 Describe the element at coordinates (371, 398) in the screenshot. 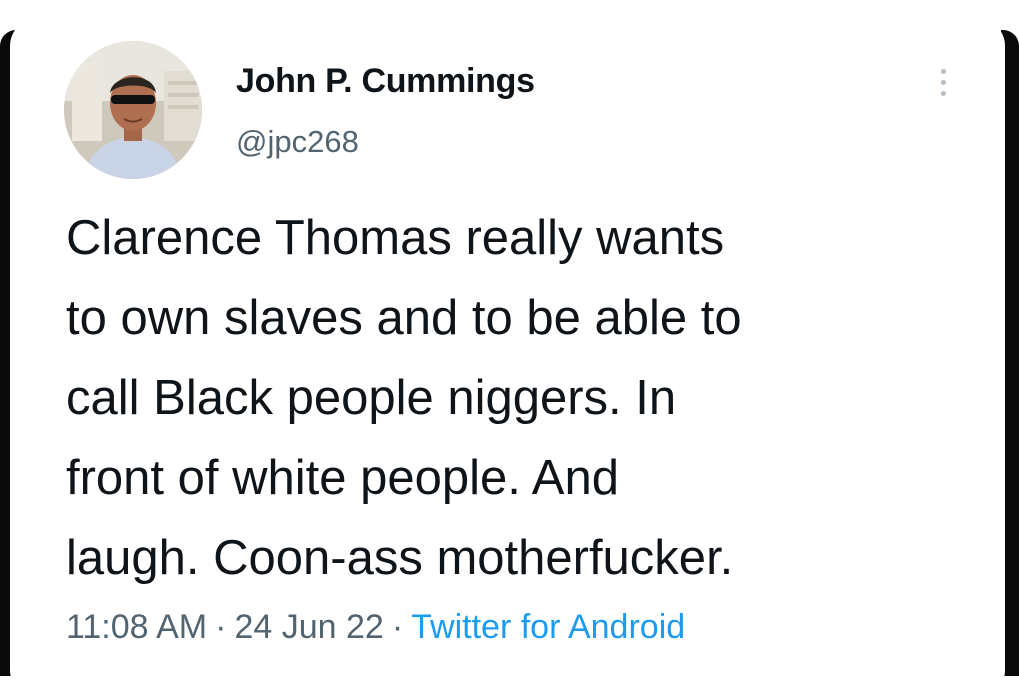

I see `tweet-text-line: call Black people niggers. In` at that location.